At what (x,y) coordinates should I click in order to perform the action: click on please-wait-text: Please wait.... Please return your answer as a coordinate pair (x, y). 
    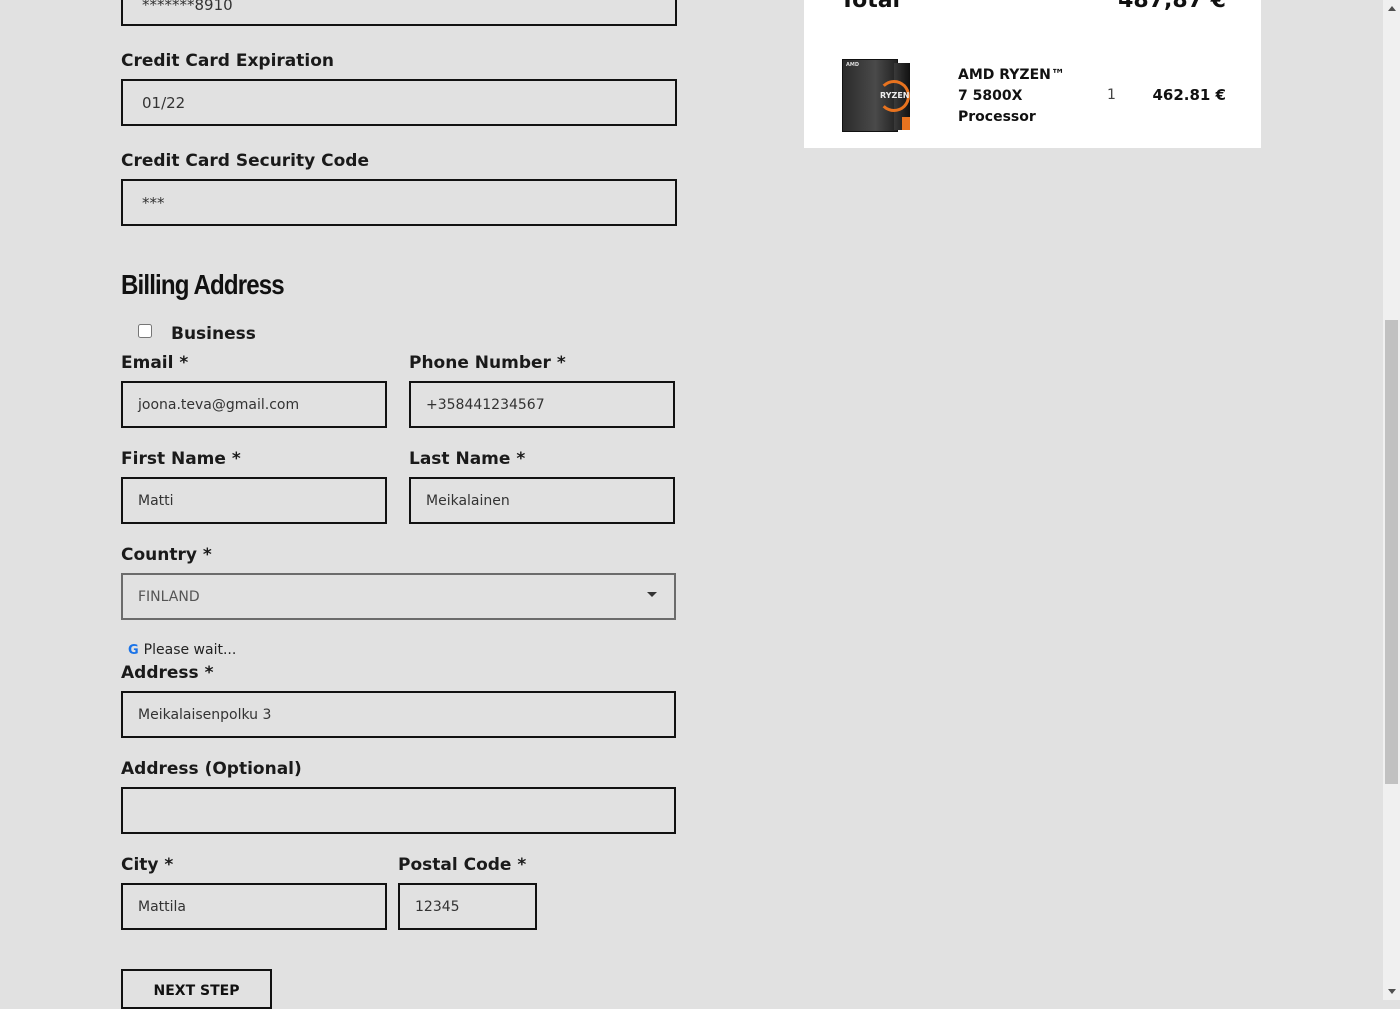
    Looking at the image, I should click on (190, 650).